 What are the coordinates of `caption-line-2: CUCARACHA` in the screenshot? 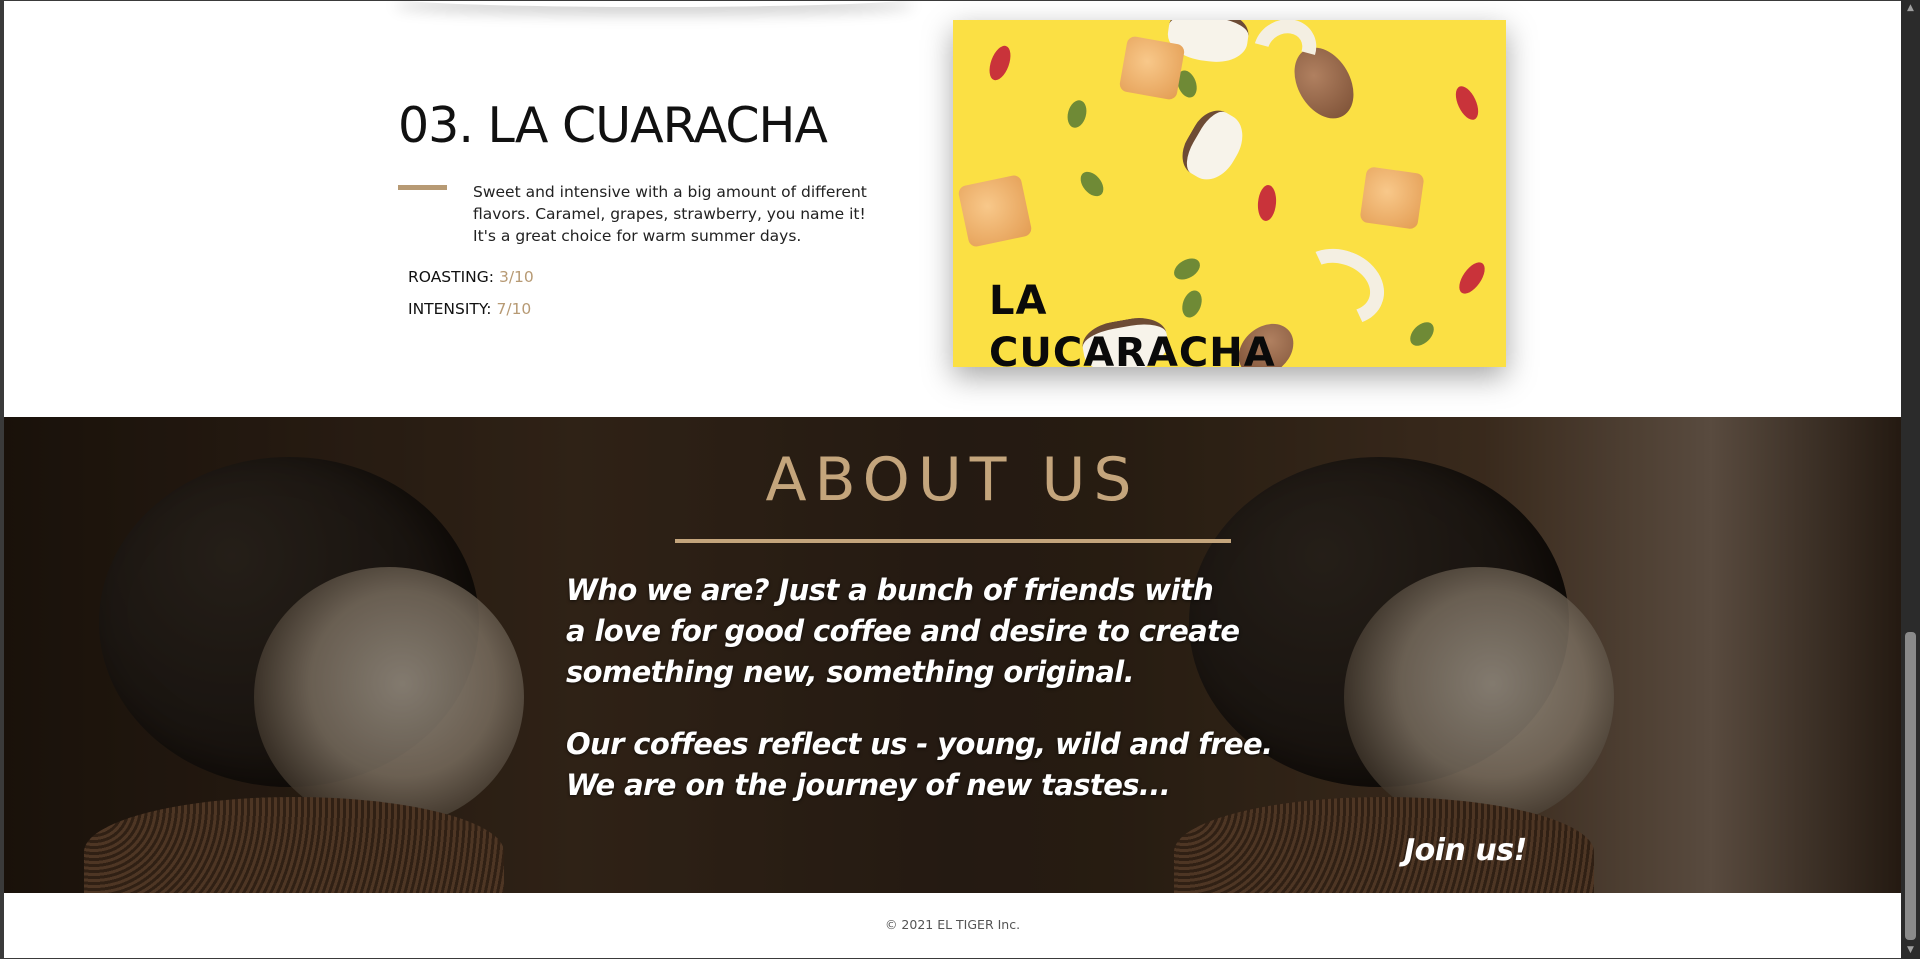 It's located at (1132, 348).